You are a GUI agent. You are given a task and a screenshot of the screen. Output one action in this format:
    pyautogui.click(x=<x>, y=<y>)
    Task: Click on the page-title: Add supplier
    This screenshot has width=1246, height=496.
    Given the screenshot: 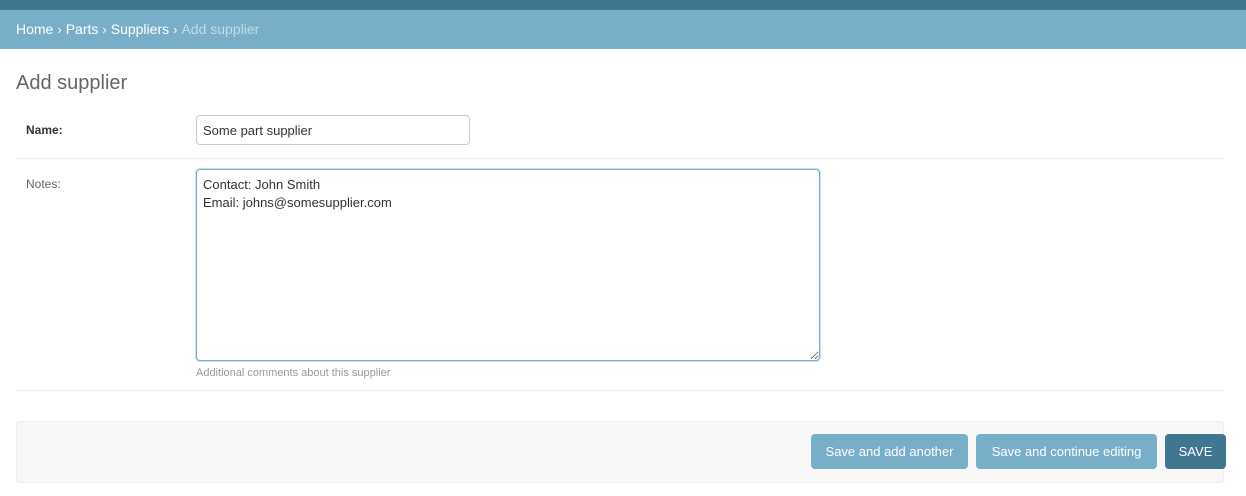 What is the action you would take?
    pyautogui.click(x=72, y=83)
    